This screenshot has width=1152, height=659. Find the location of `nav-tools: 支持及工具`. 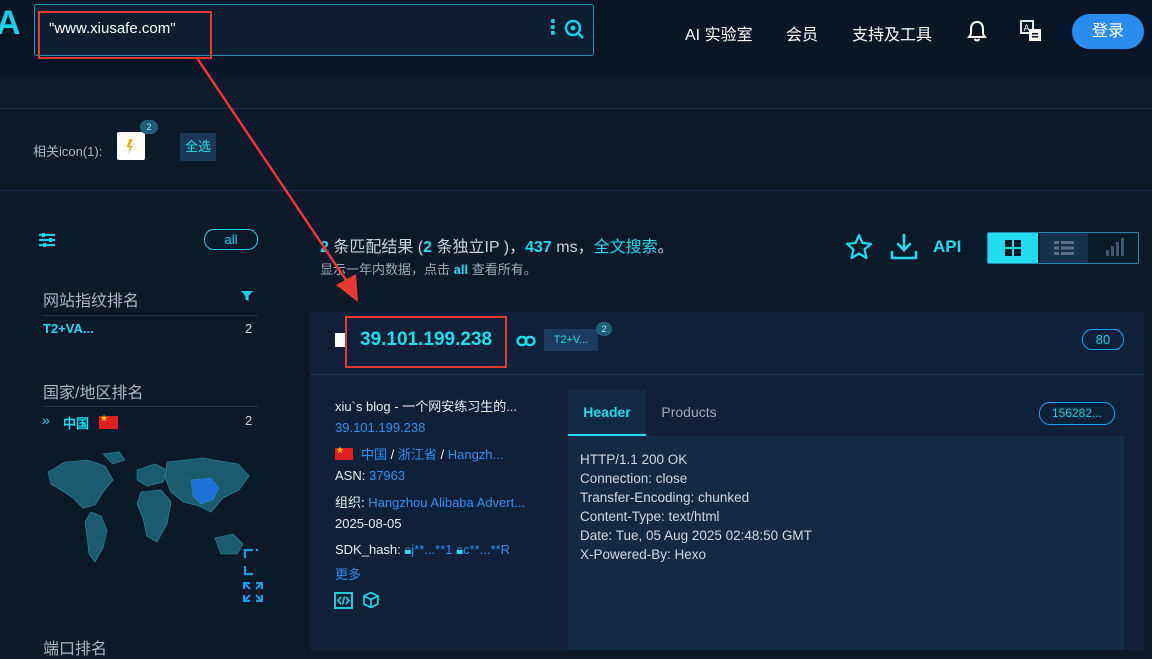

nav-tools: 支持及工具 is located at coordinates (892, 33).